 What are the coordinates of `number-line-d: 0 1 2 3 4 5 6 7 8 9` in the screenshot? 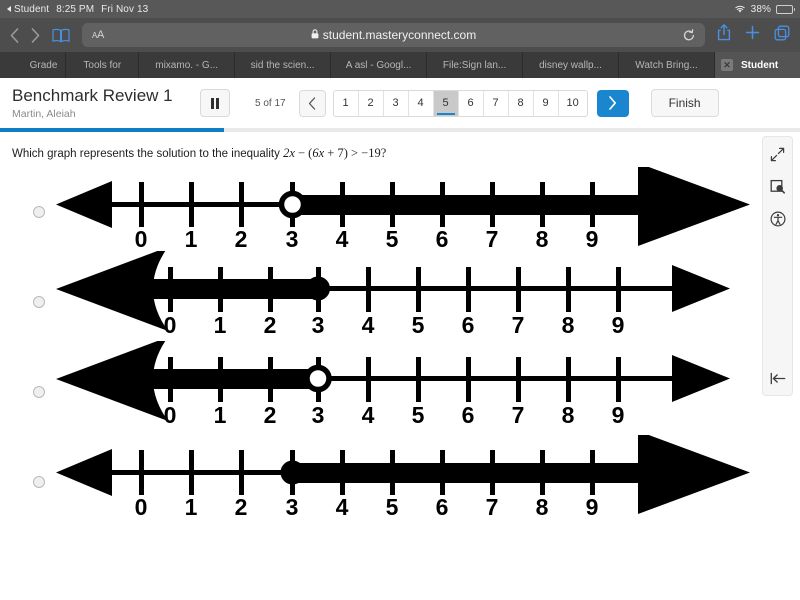 It's located at (403, 477).